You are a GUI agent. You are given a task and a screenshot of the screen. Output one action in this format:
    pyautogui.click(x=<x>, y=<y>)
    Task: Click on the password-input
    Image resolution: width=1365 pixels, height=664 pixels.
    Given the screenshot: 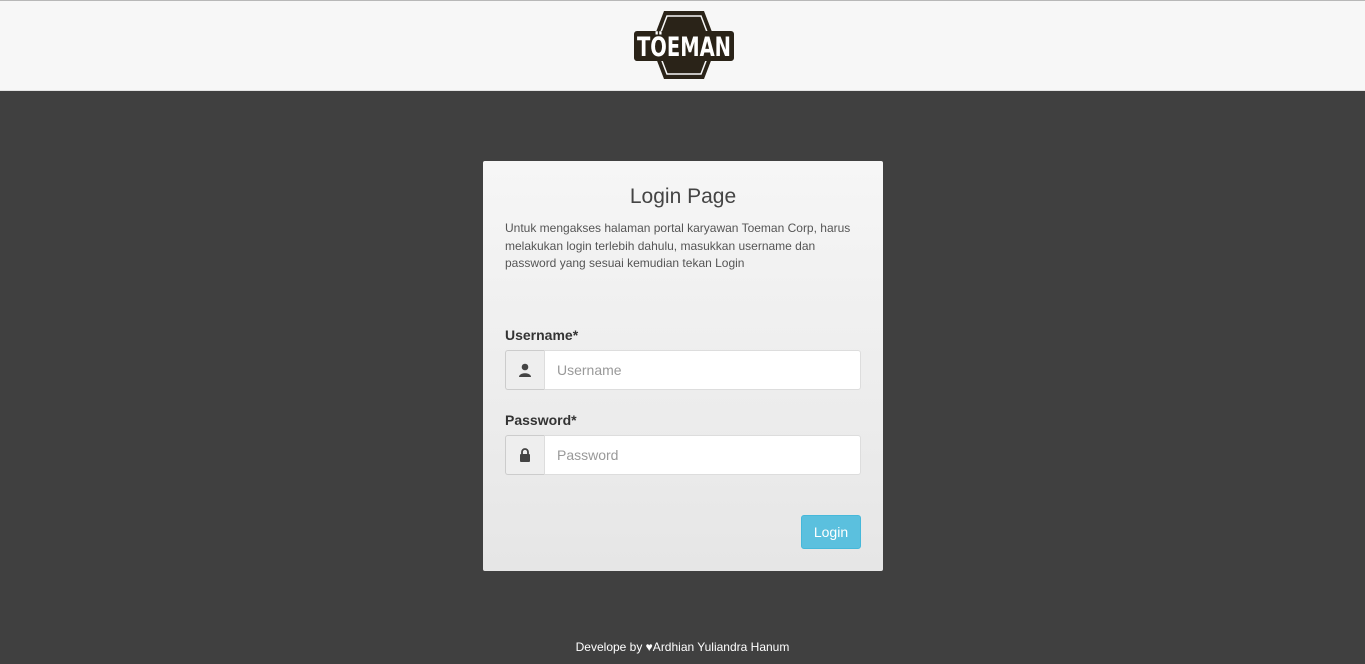 What is the action you would take?
    pyautogui.click(x=702, y=455)
    